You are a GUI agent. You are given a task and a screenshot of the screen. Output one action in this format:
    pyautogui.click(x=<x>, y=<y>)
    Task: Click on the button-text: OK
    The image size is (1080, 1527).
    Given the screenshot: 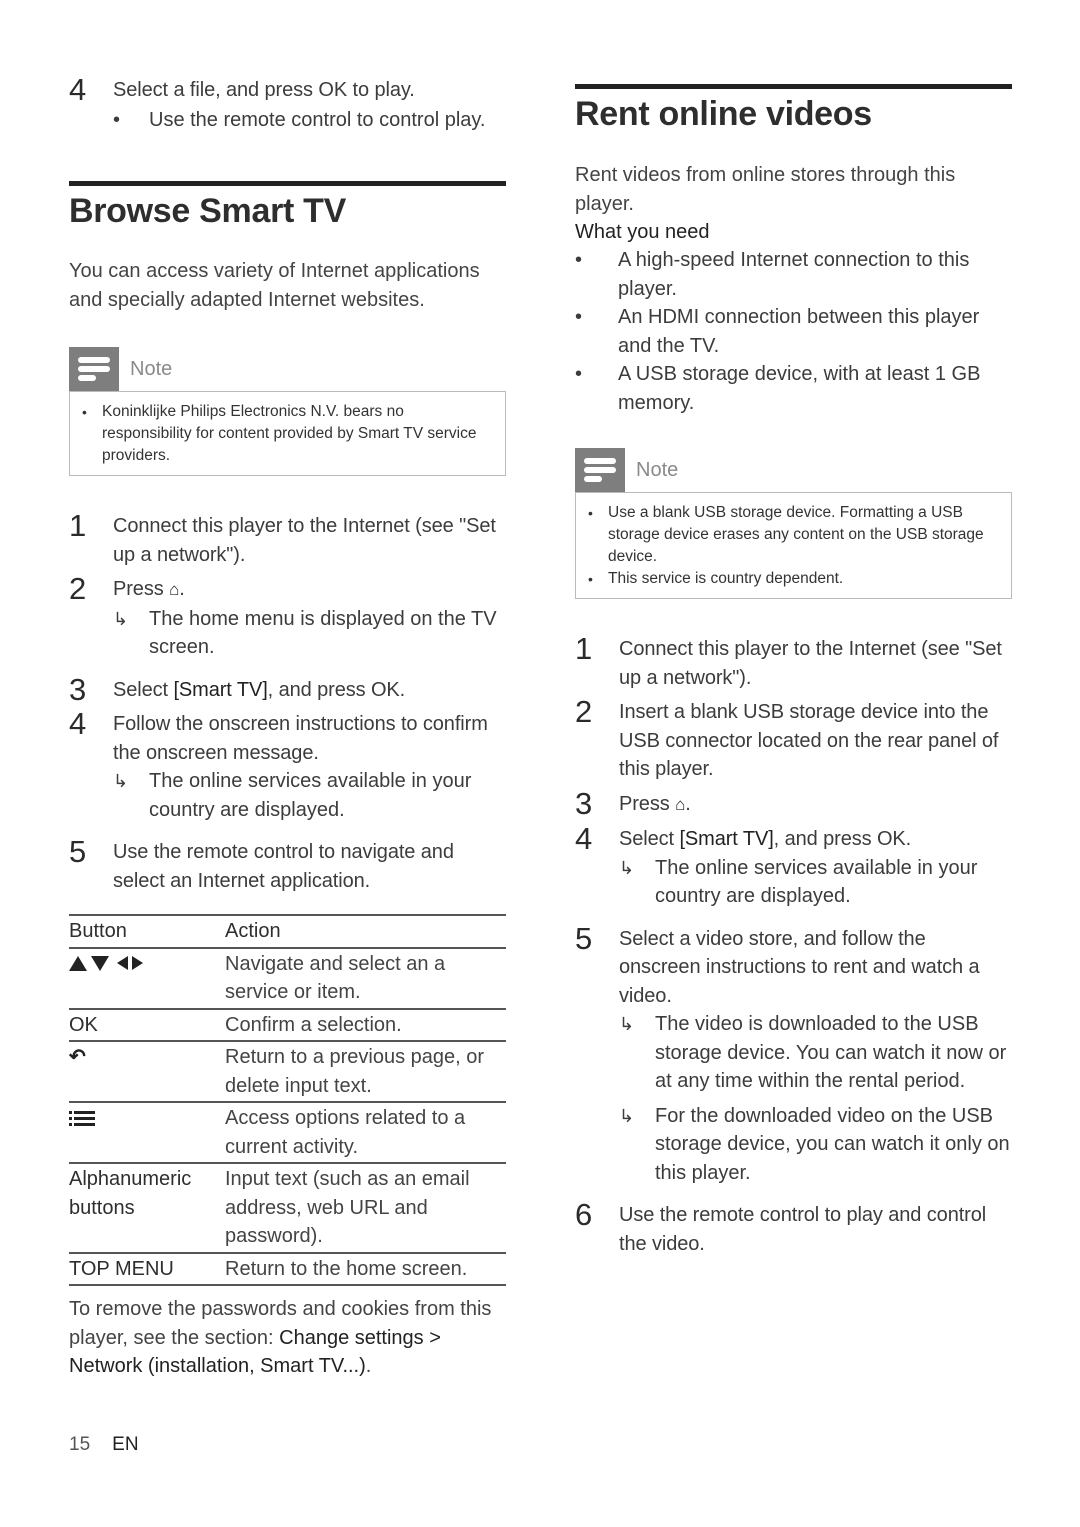 What is the action you would take?
    pyautogui.click(x=83, y=1024)
    